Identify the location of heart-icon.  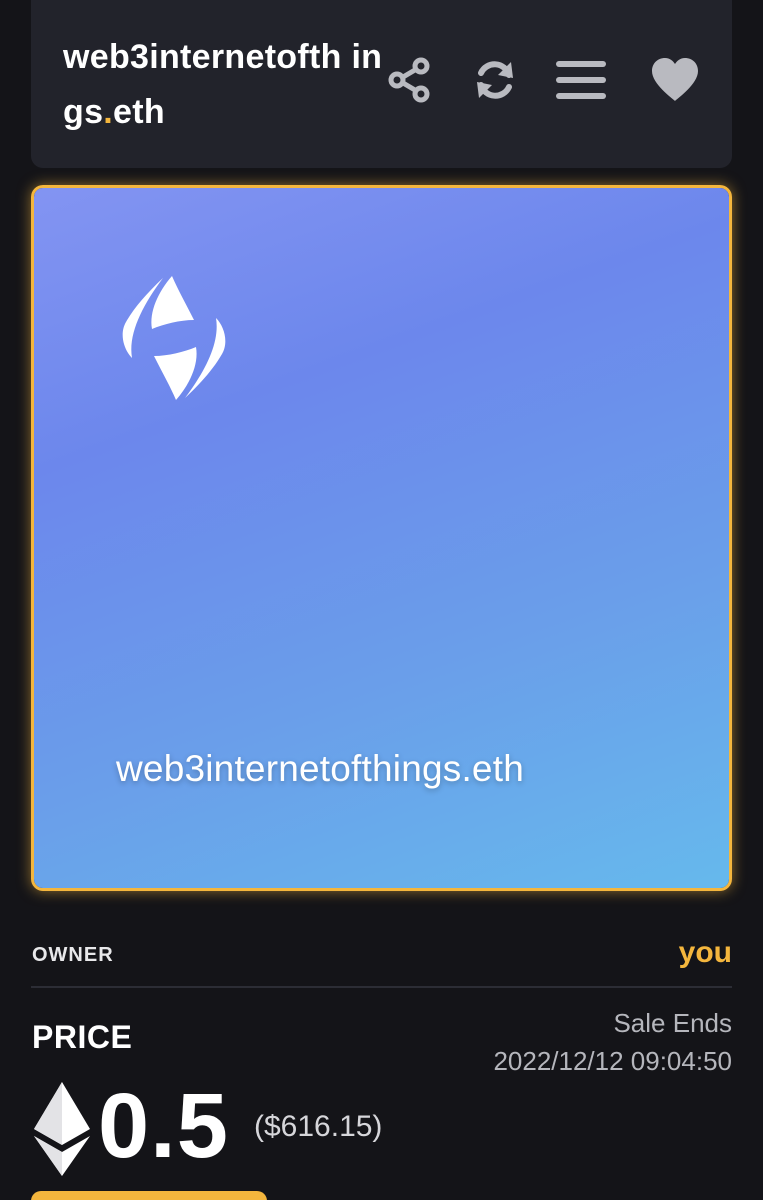
(675, 79).